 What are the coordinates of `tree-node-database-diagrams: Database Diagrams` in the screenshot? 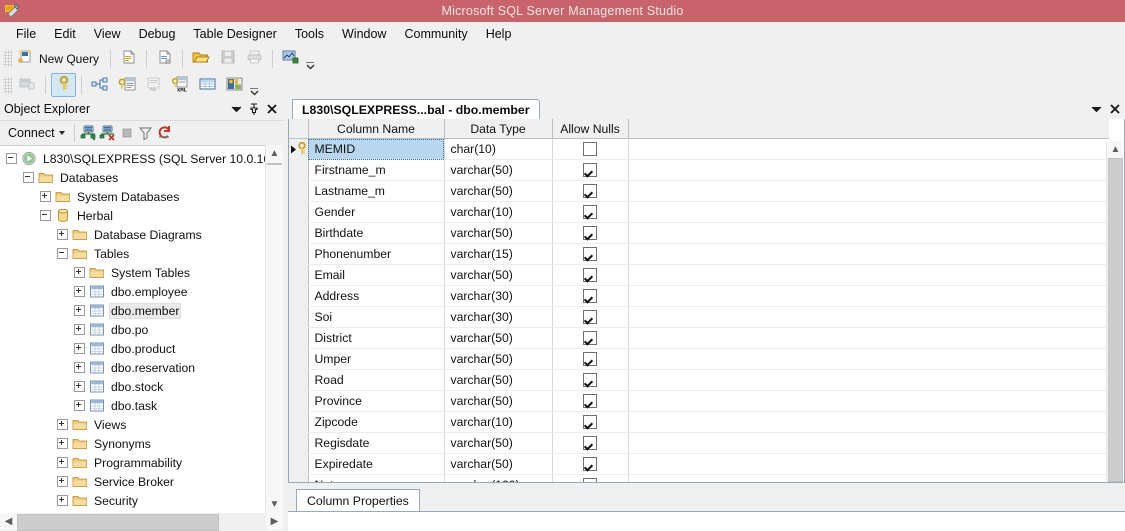 It's located at (133, 234).